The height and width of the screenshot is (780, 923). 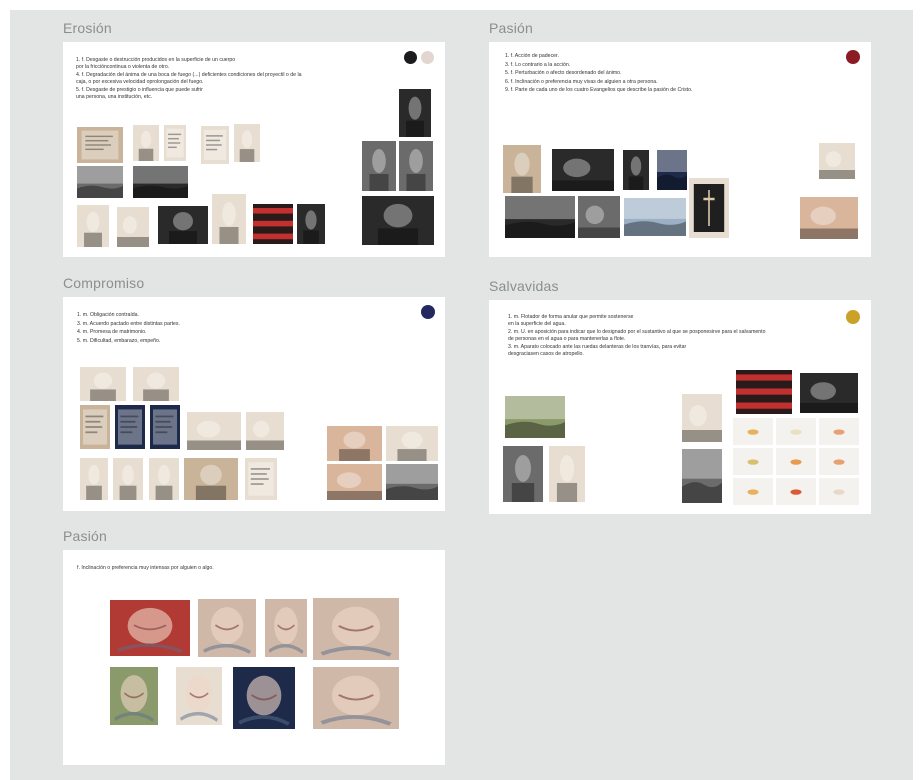 What do you see at coordinates (265, 431) in the screenshot?
I see `photo-hands` at bounding box center [265, 431].